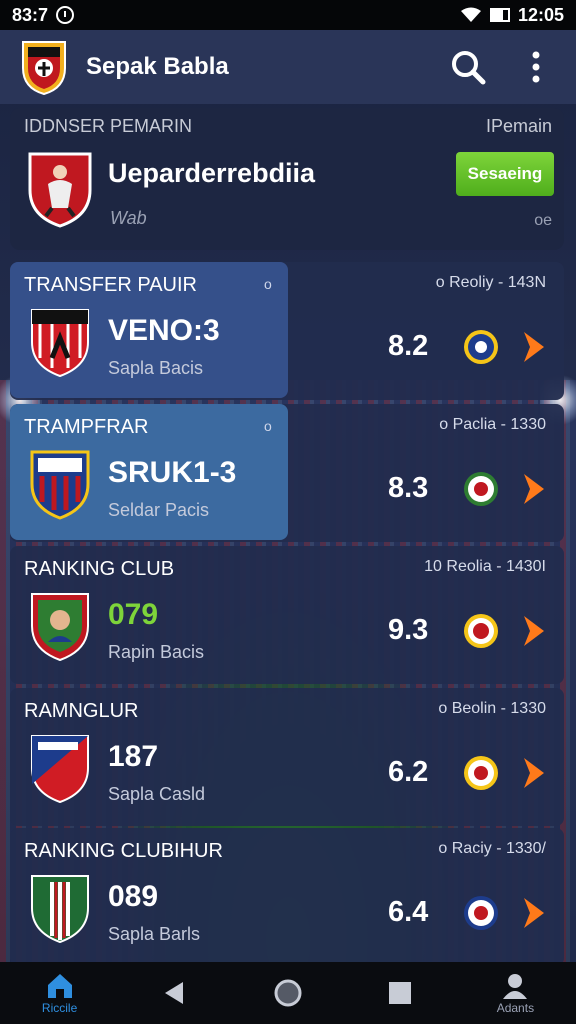 The height and width of the screenshot is (1024, 576). I want to click on more-options-button, so click(536, 67).